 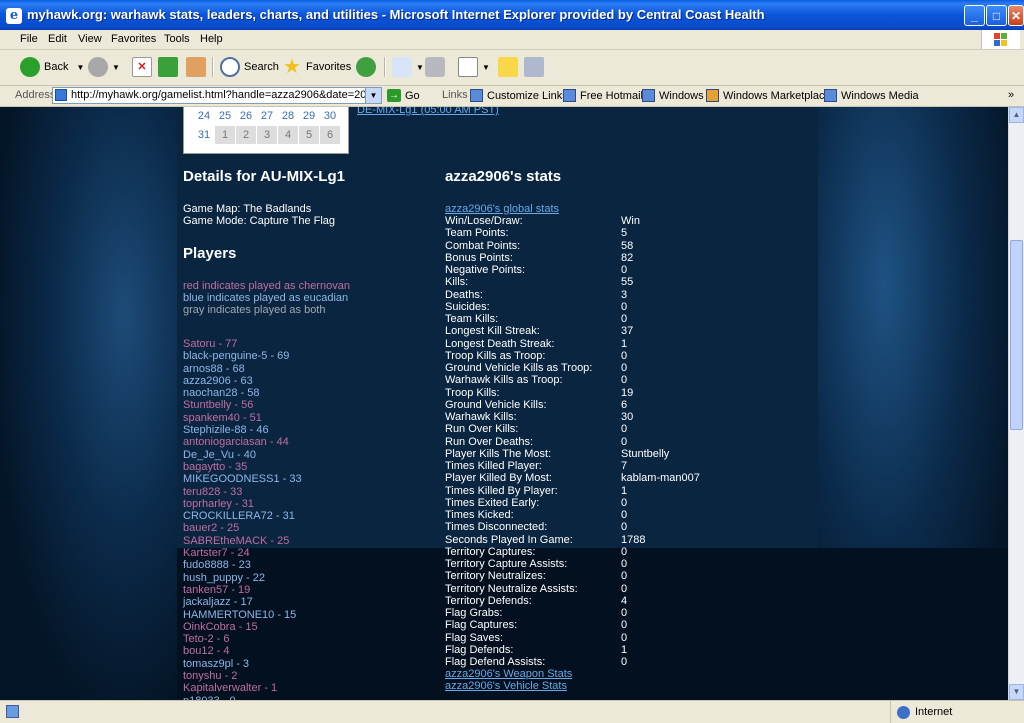 I want to click on stop-icon: ✕, so click(x=142, y=67).